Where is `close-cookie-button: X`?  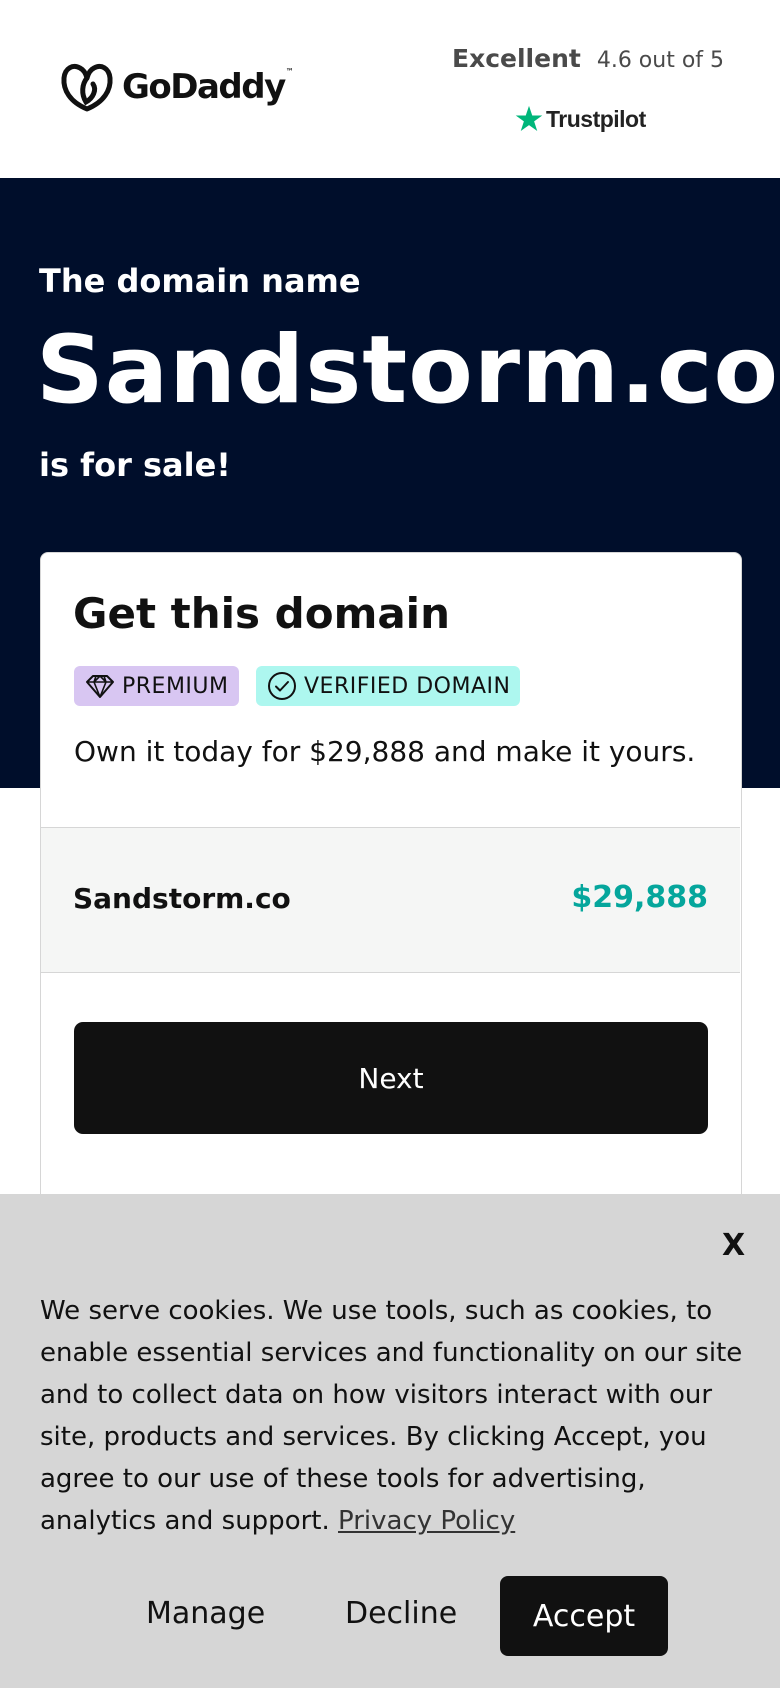 close-cookie-button: X is located at coordinates (733, 1245).